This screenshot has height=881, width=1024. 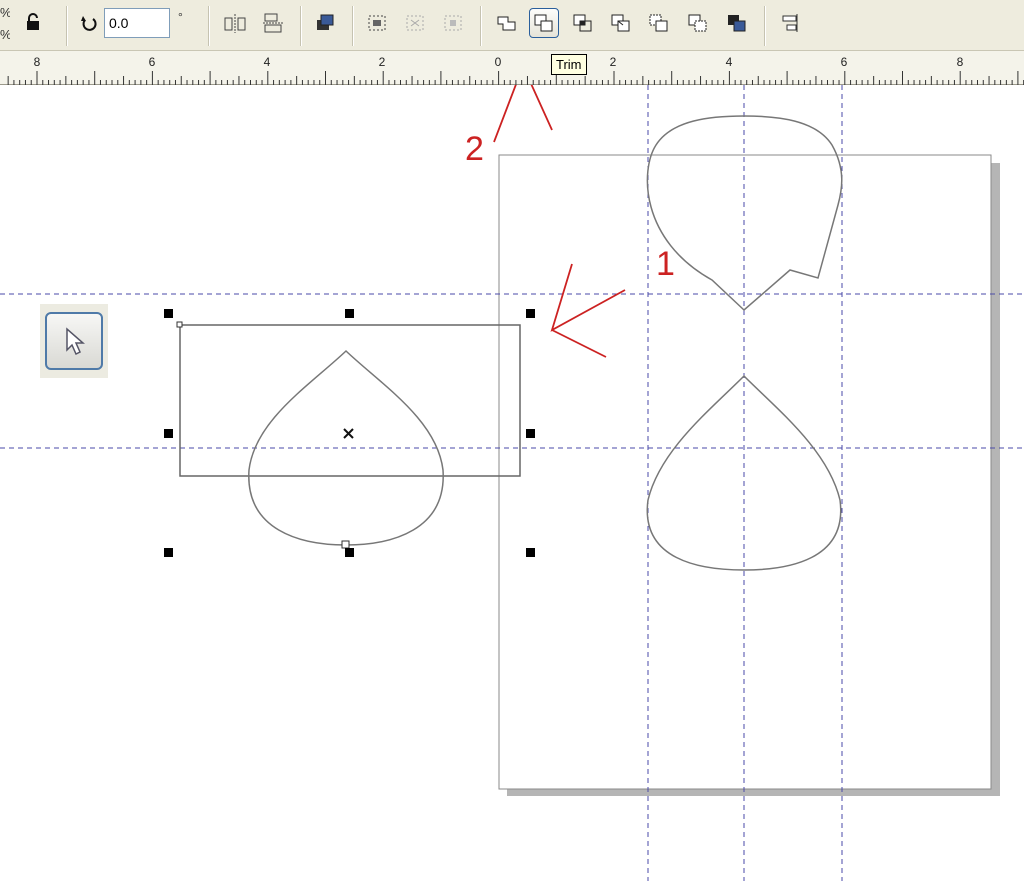 What do you see at coordinates (659, 23) in the screenshot?
I see `front-minus-back-icon` at bounding box center [659, 23].